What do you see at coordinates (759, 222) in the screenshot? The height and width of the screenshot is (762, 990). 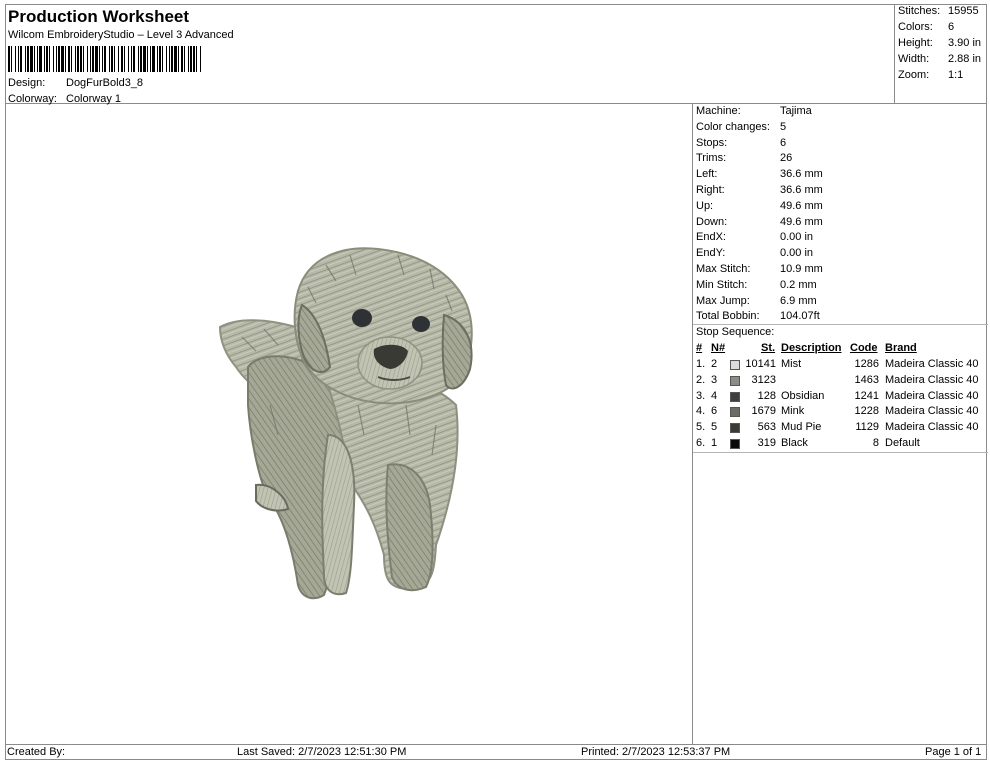 I see `machine-info-row: Down: 49.6 mm` at bounding box center [759, 222].